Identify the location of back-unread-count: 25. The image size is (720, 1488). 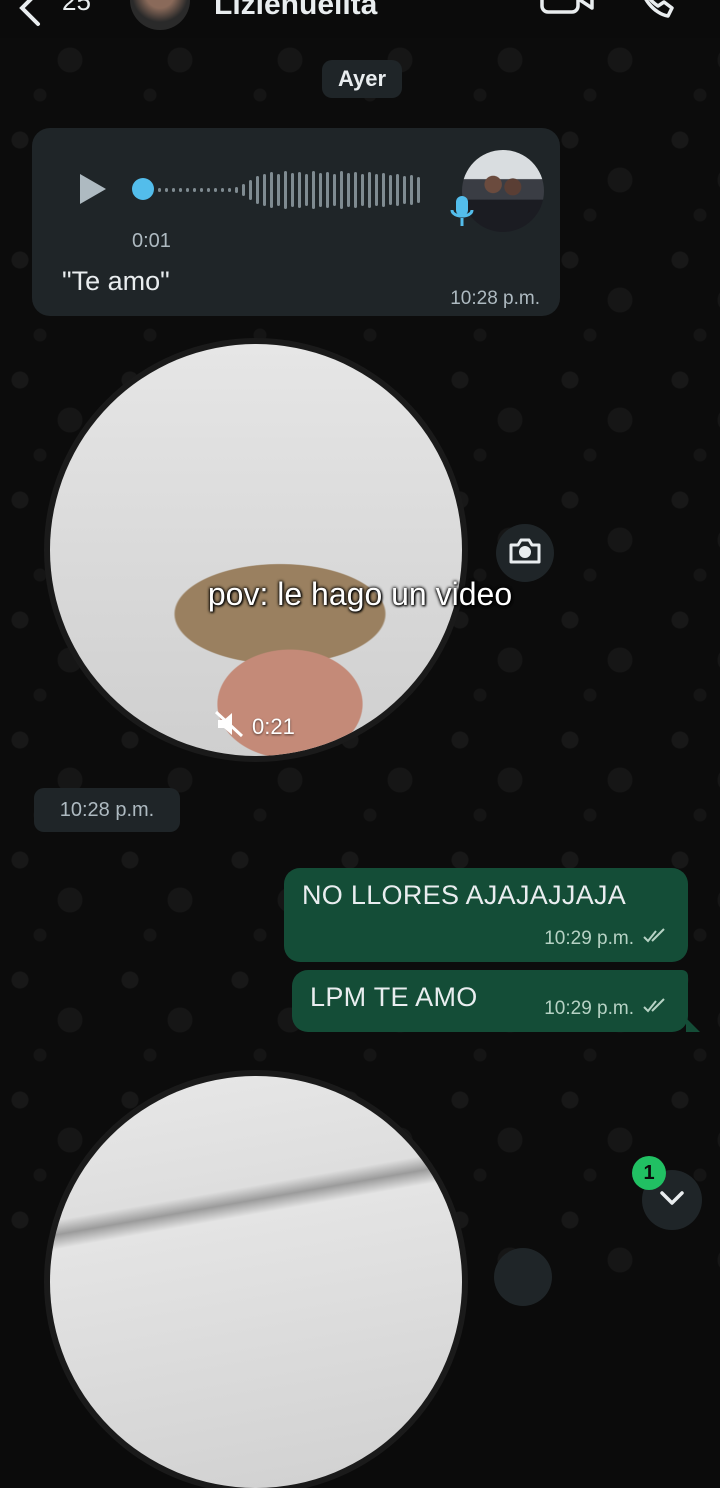
(76, 8).